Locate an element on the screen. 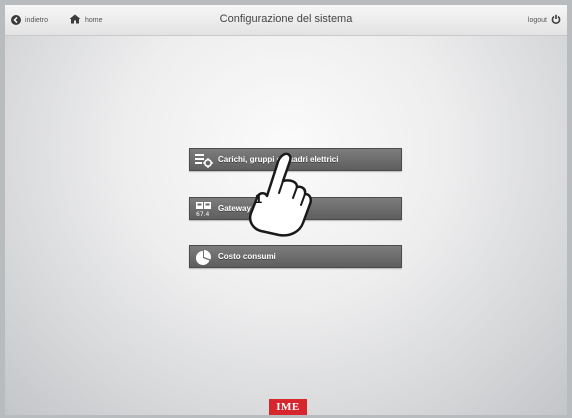 The image size is (572, 418). ime-logo: IME is located at coordinates (288, 407).